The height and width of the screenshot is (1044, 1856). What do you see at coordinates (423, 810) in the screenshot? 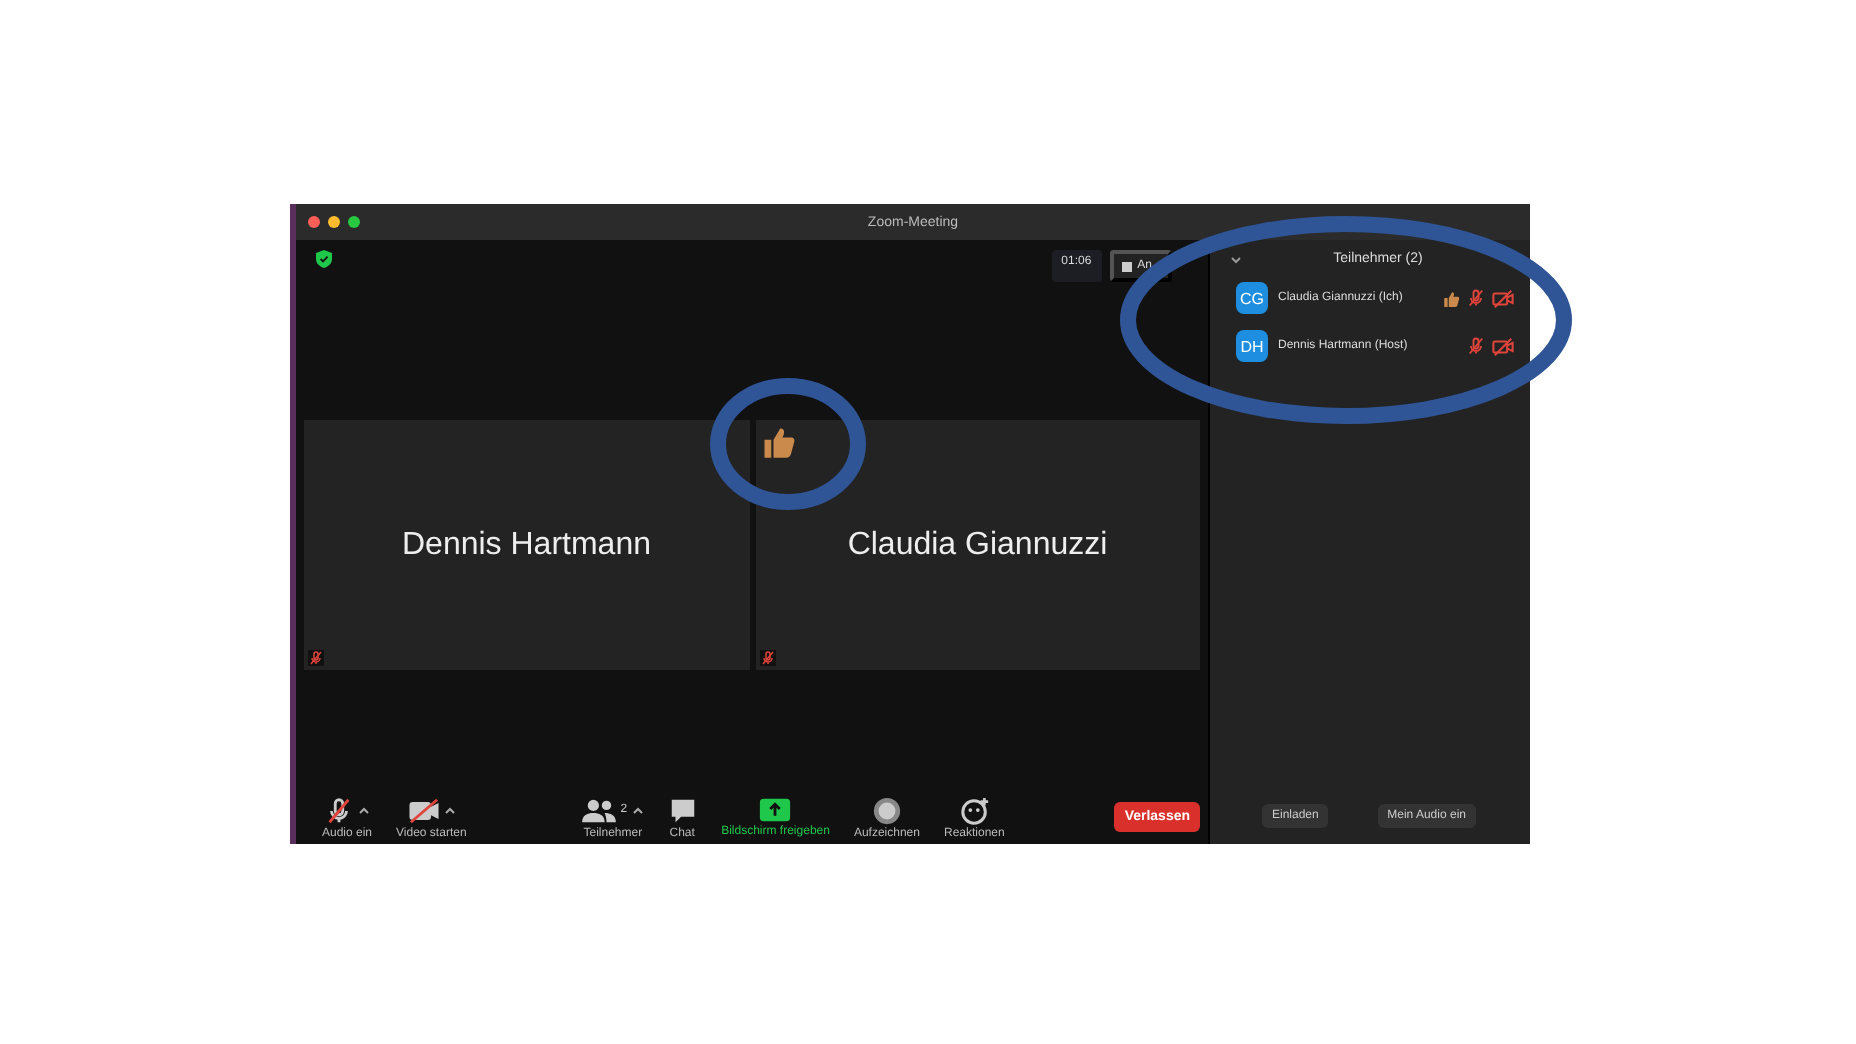
I see `camera-off-icon` at bounding box center [423, 810].